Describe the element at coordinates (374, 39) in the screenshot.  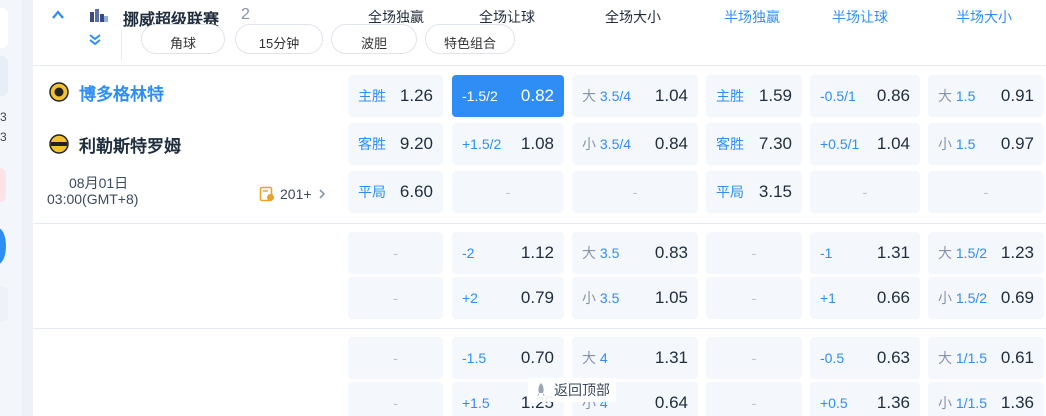
I see `filter-correct-score: 波胆` at that location.